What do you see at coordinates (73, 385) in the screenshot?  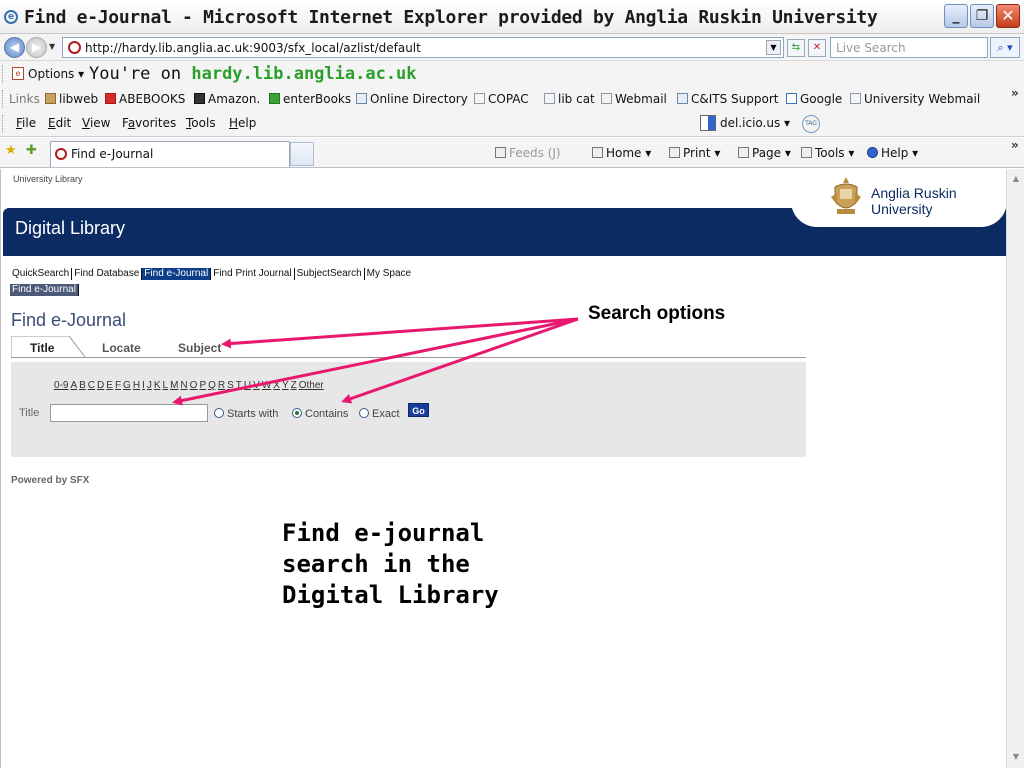 I see `alphabet-link: A` at bounding box center [73, 385].